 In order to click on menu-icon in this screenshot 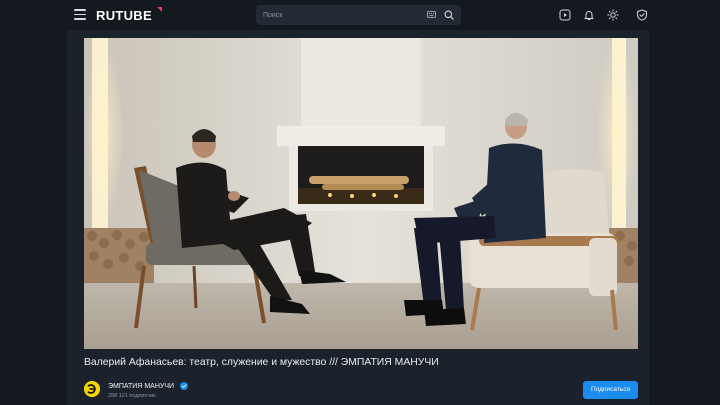, I will do `click(80, 15)`.